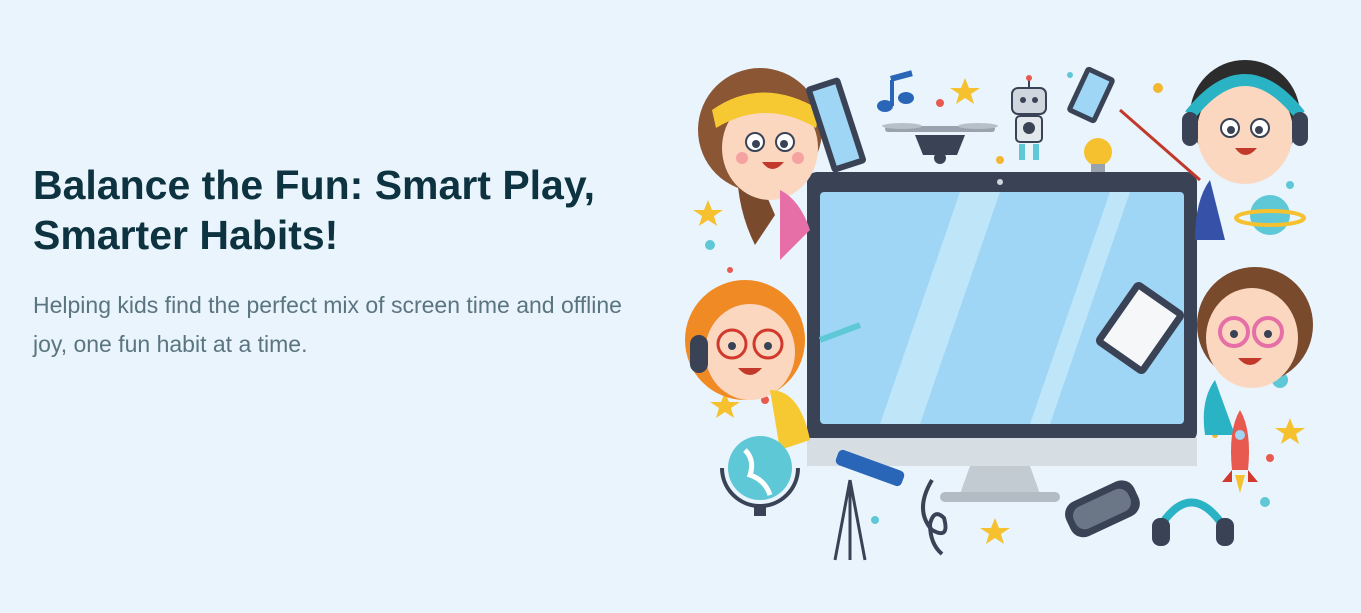 The height and width of the screenshot is (613, 1361). I want to click on vr-headset-icon, so click(1102, 509).